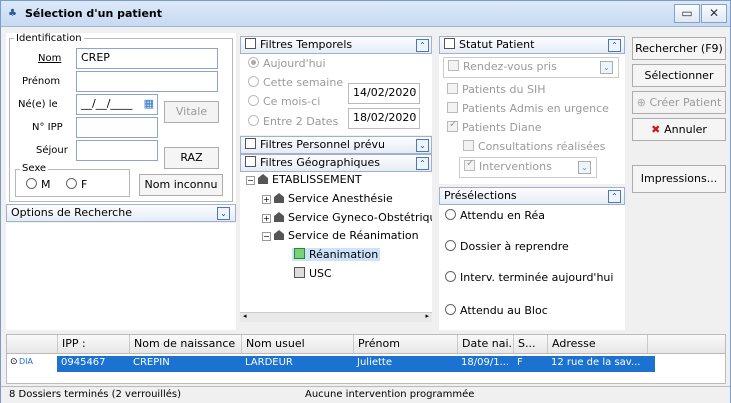 This screenshot has height=403, width=731. What do you see at coordinates (496, 89) in the screenshot?
I see `patients-sih-checkbox: Patients du SIH` at bounding box center [496, 89].